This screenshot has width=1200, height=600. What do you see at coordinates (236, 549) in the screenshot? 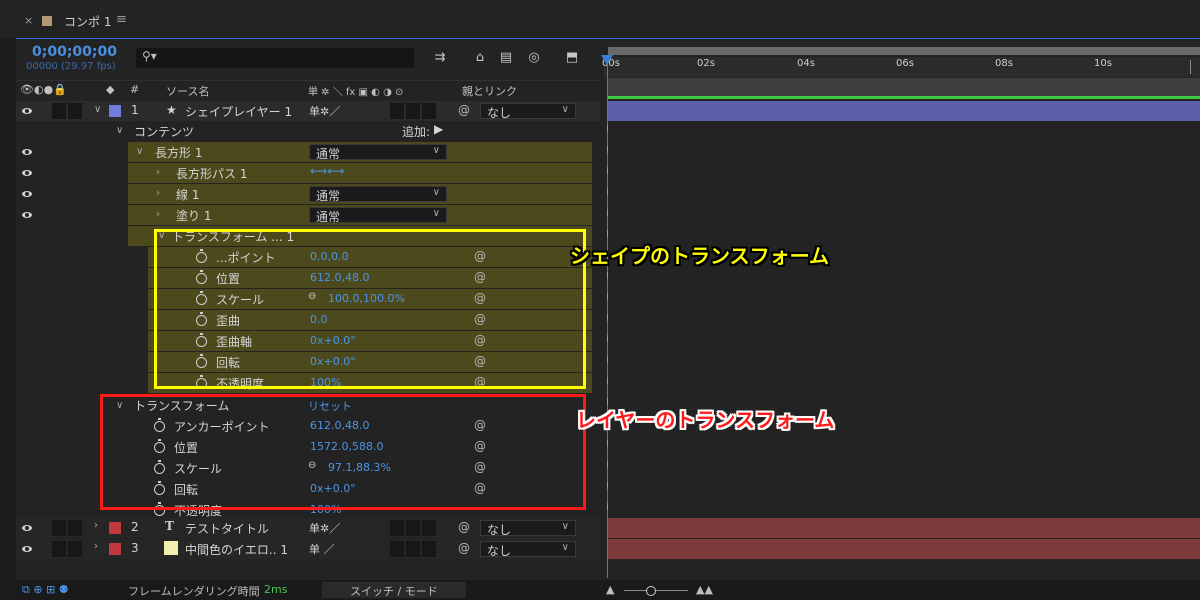
I see `layer-name: 中間色のイエロ.. 1` at bounding box center [236, 549].